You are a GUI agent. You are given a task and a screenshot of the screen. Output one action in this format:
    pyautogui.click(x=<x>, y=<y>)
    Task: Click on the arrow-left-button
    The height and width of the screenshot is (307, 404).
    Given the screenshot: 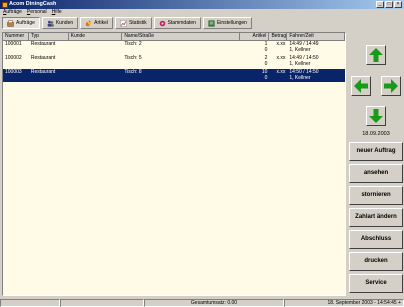 What is the action you would take?
    pyautogui.click(x=361, y=86)
    